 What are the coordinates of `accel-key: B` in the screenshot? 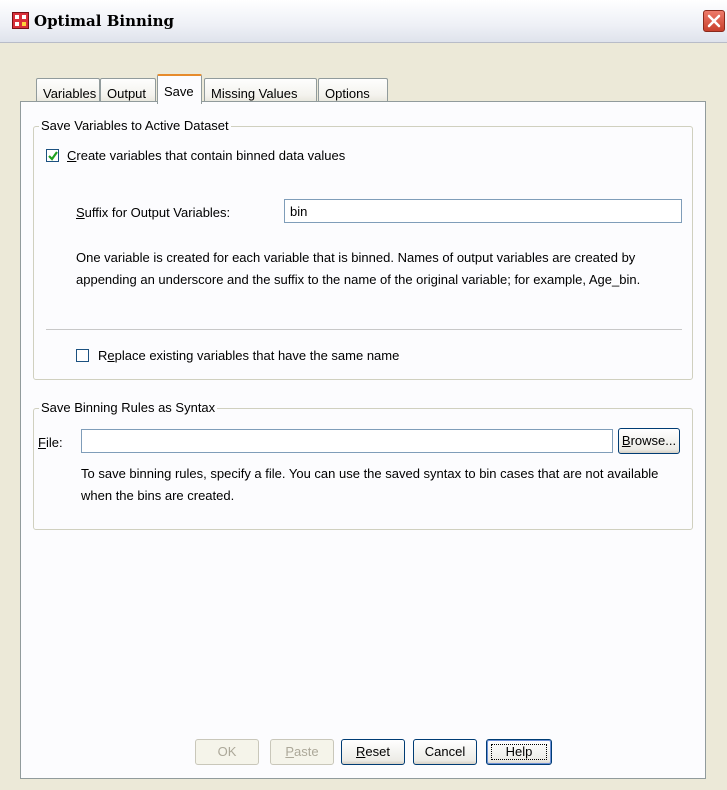 It's located at (626, 440).